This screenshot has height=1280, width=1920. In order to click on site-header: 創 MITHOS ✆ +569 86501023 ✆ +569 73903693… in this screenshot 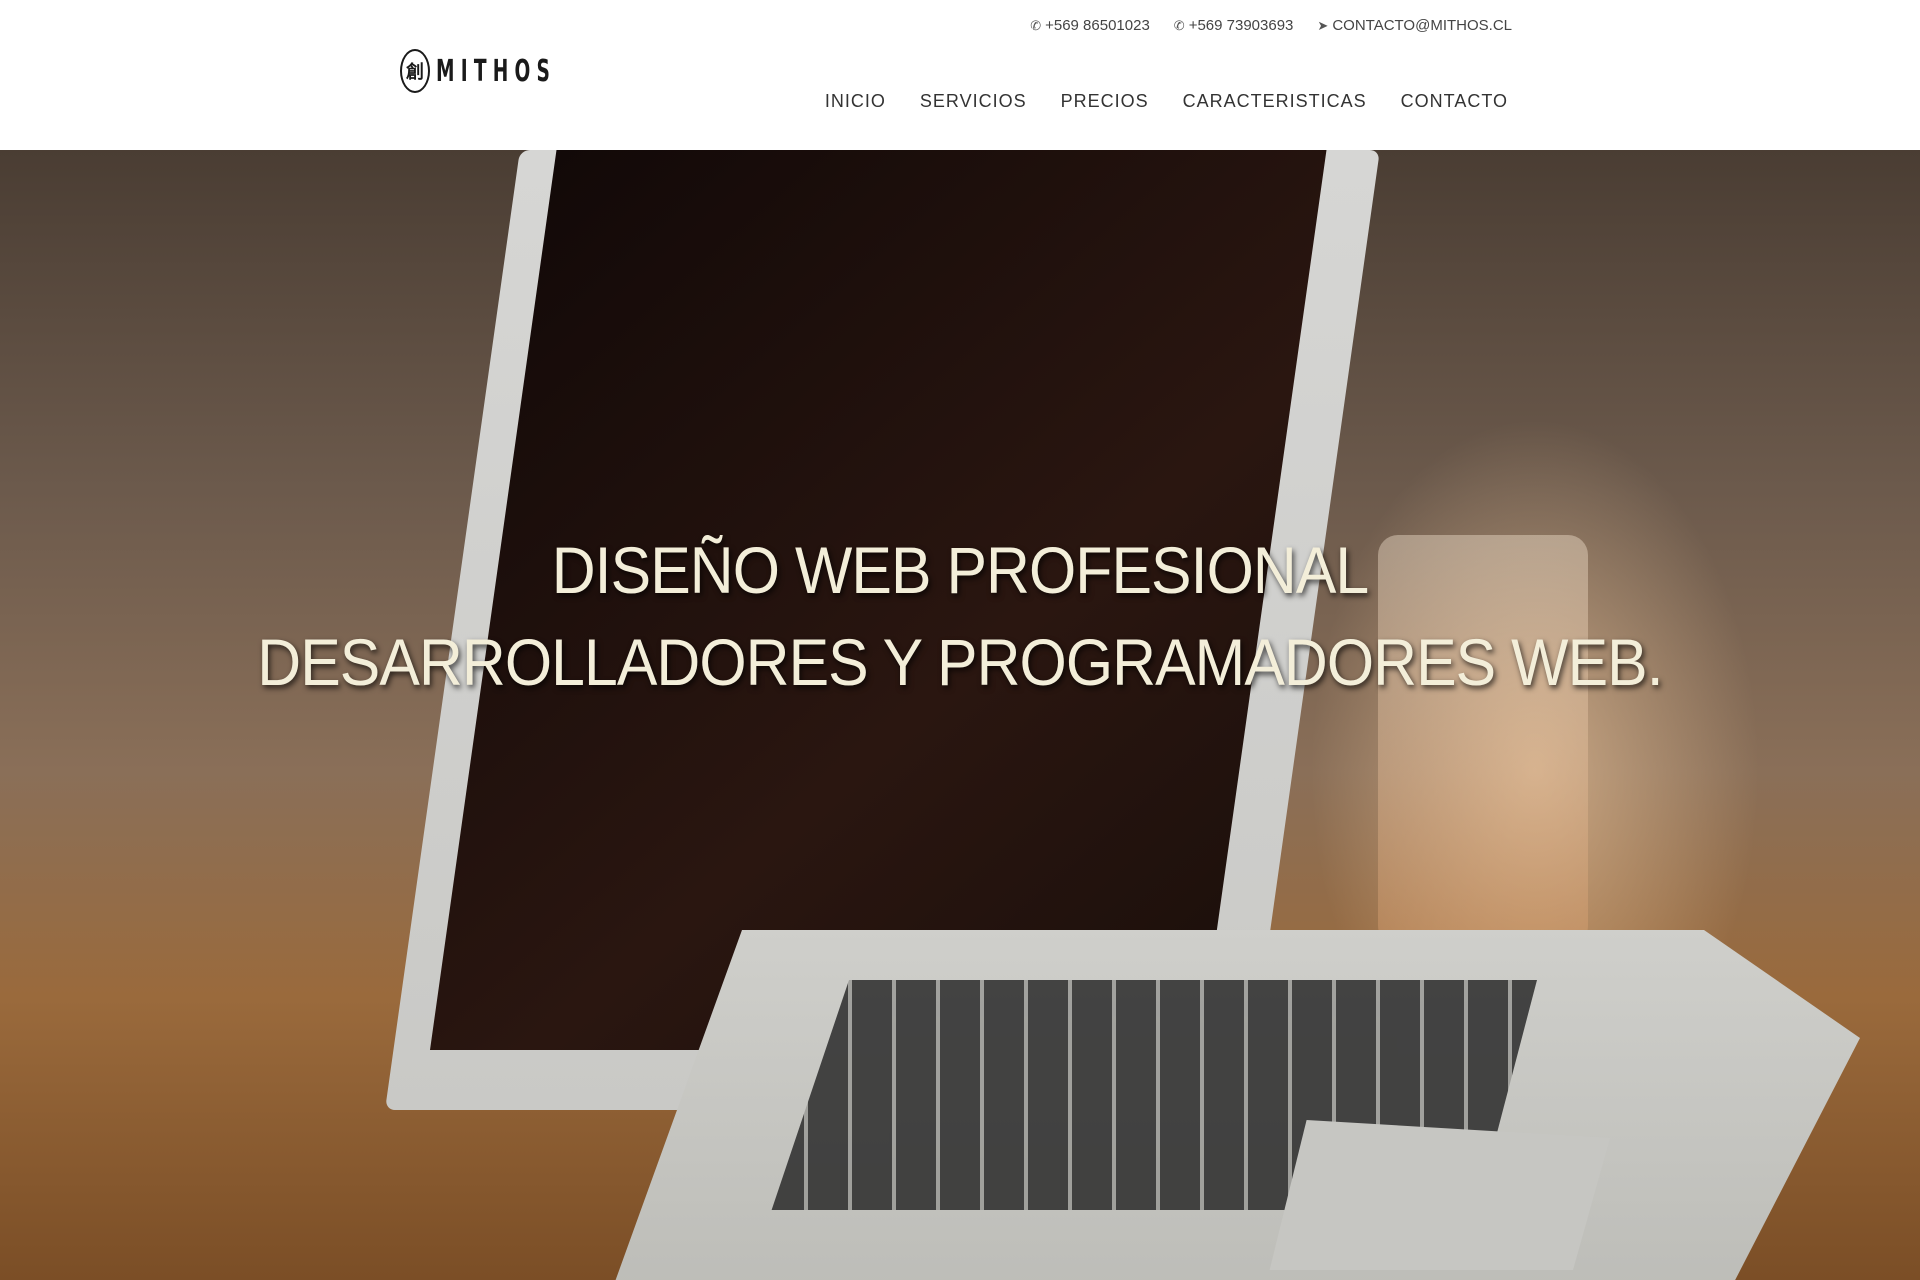, I will do `click(960, 75)`.